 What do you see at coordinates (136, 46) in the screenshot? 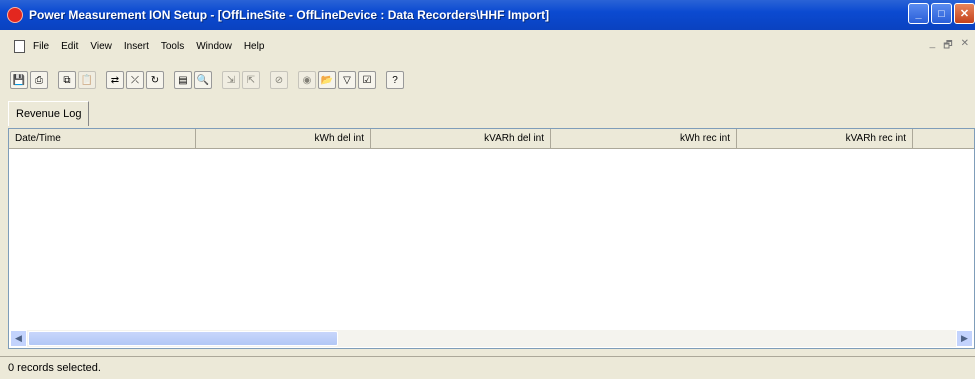
I see `menu-insert: Insert` at bounding box center [136, 46].